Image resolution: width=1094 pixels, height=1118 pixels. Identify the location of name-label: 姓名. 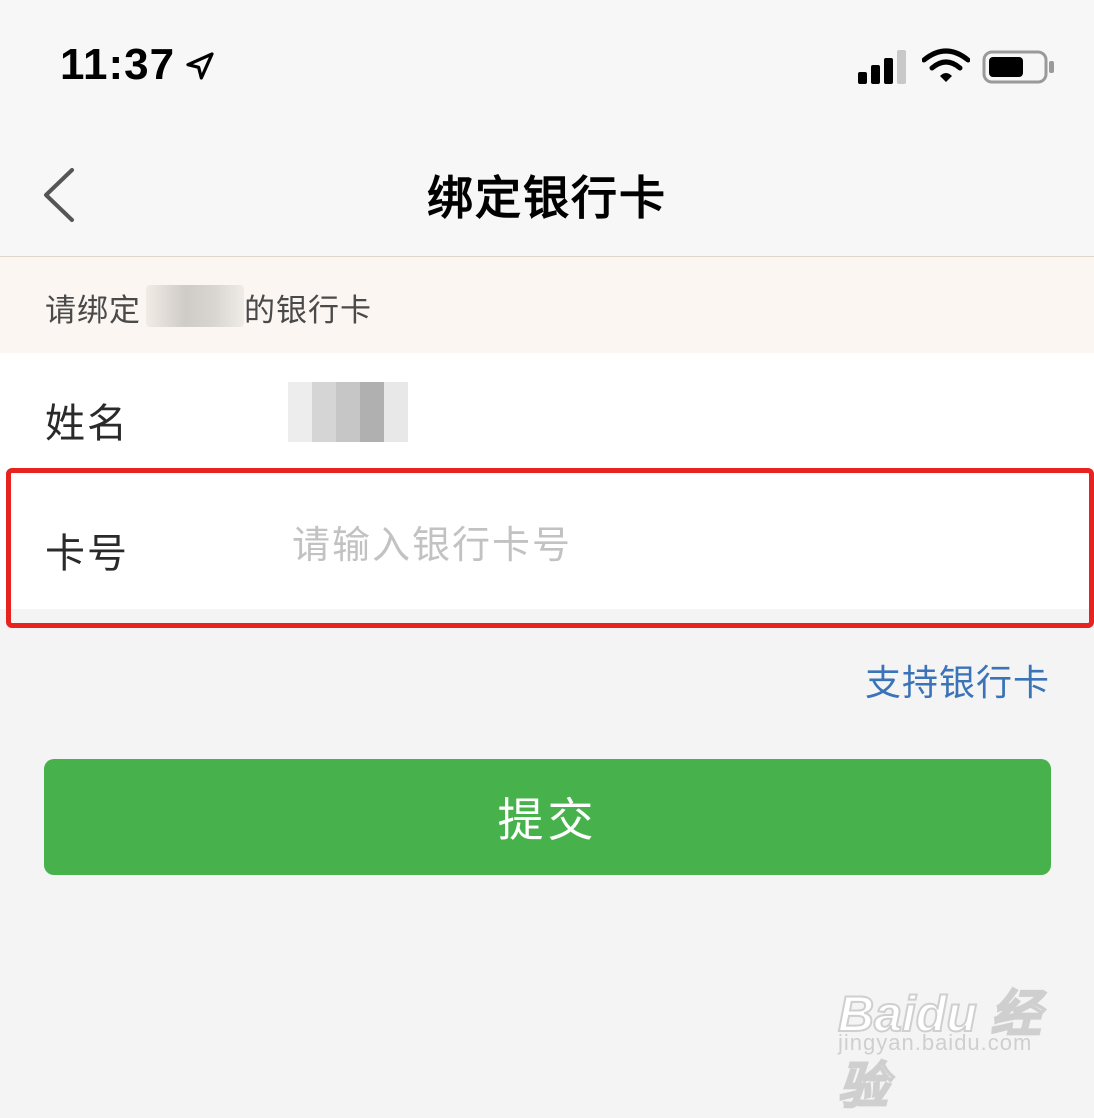
(87, 424).